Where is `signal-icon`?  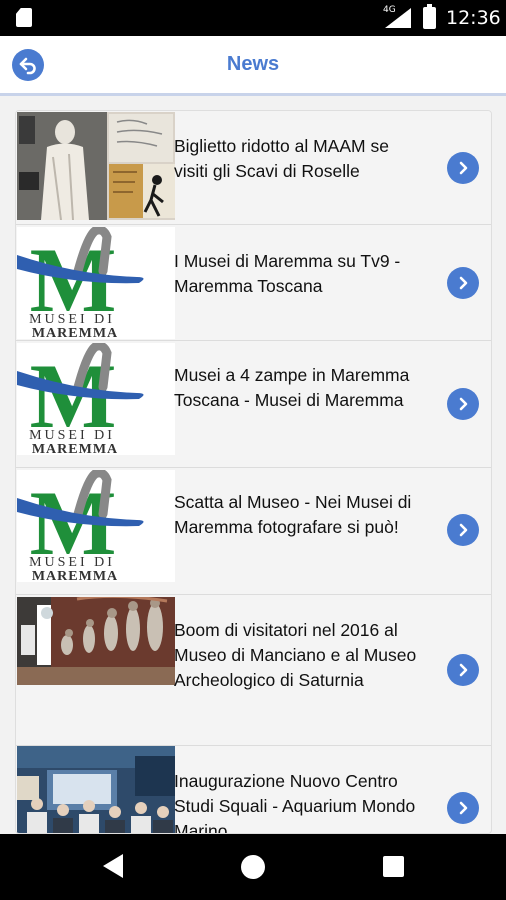
signal-icon is located at coordinates (398, 18).